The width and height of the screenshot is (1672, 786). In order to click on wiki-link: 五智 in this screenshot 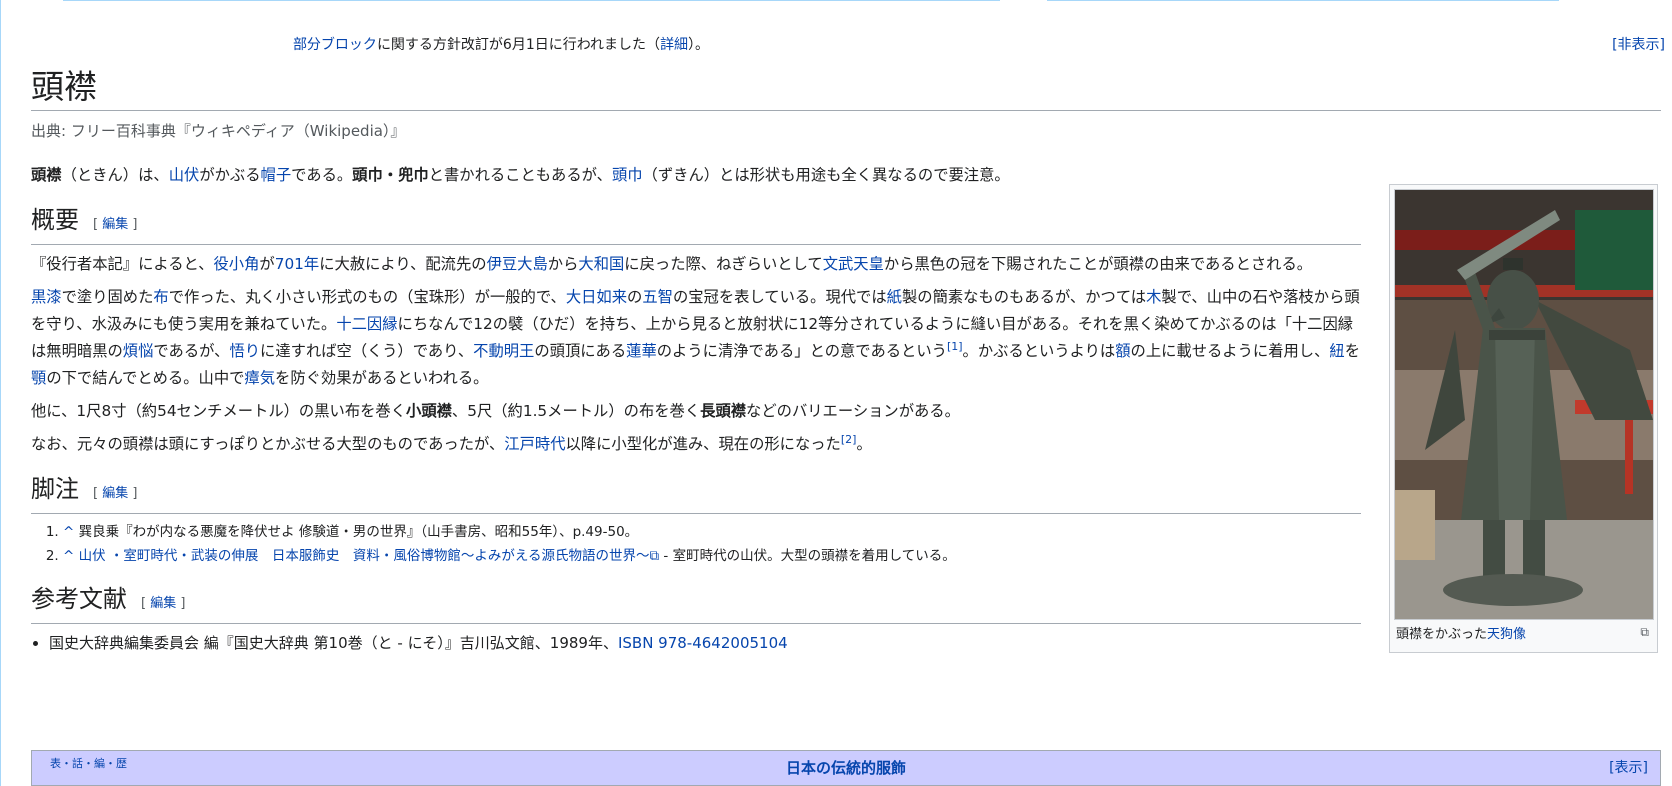, I will do `click(657, 297)`.